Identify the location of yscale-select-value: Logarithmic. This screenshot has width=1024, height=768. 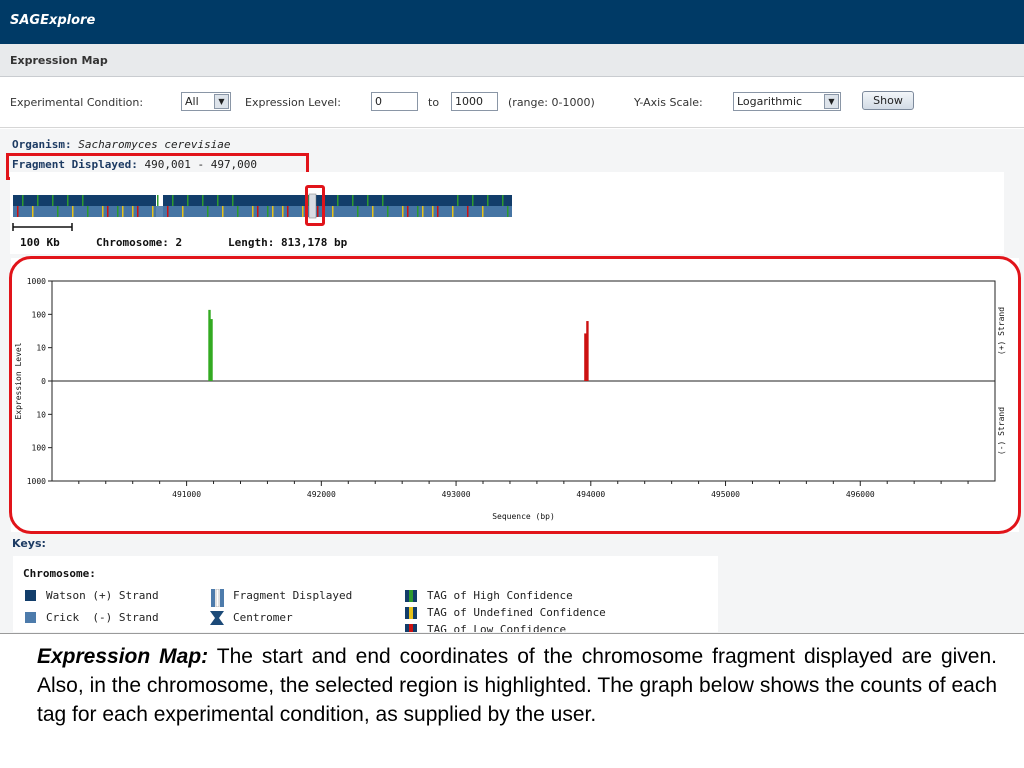
(770, 101).